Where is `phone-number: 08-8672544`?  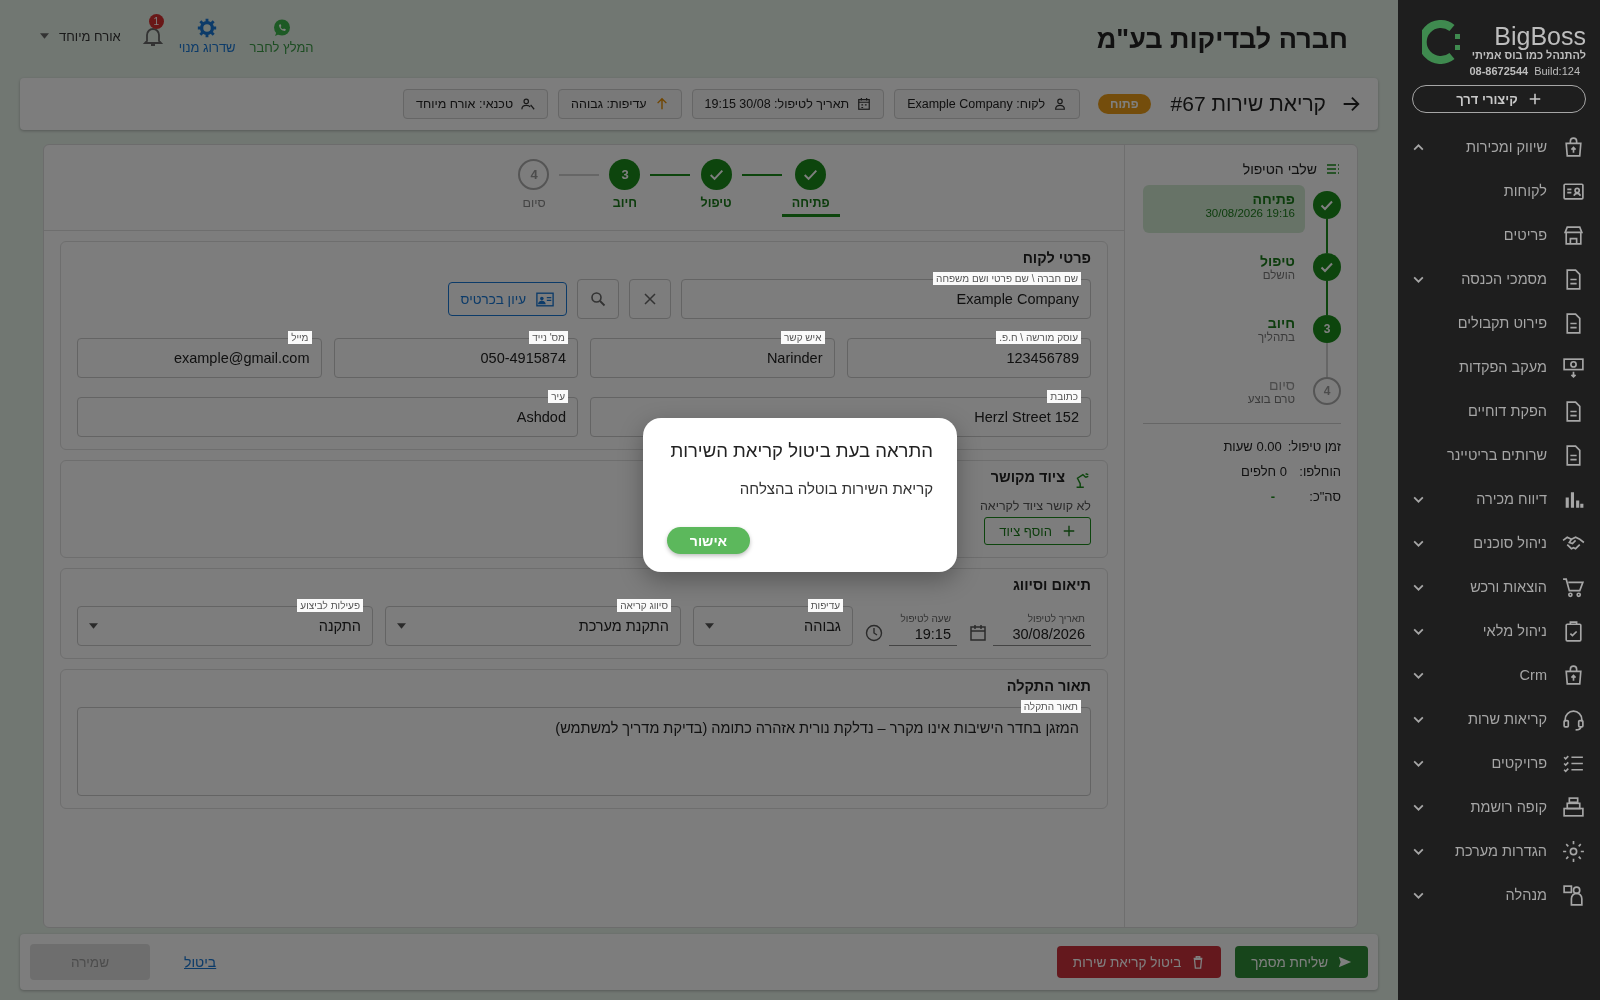 phone-number: 08-8672544 is located at coordinates (1499, 71).